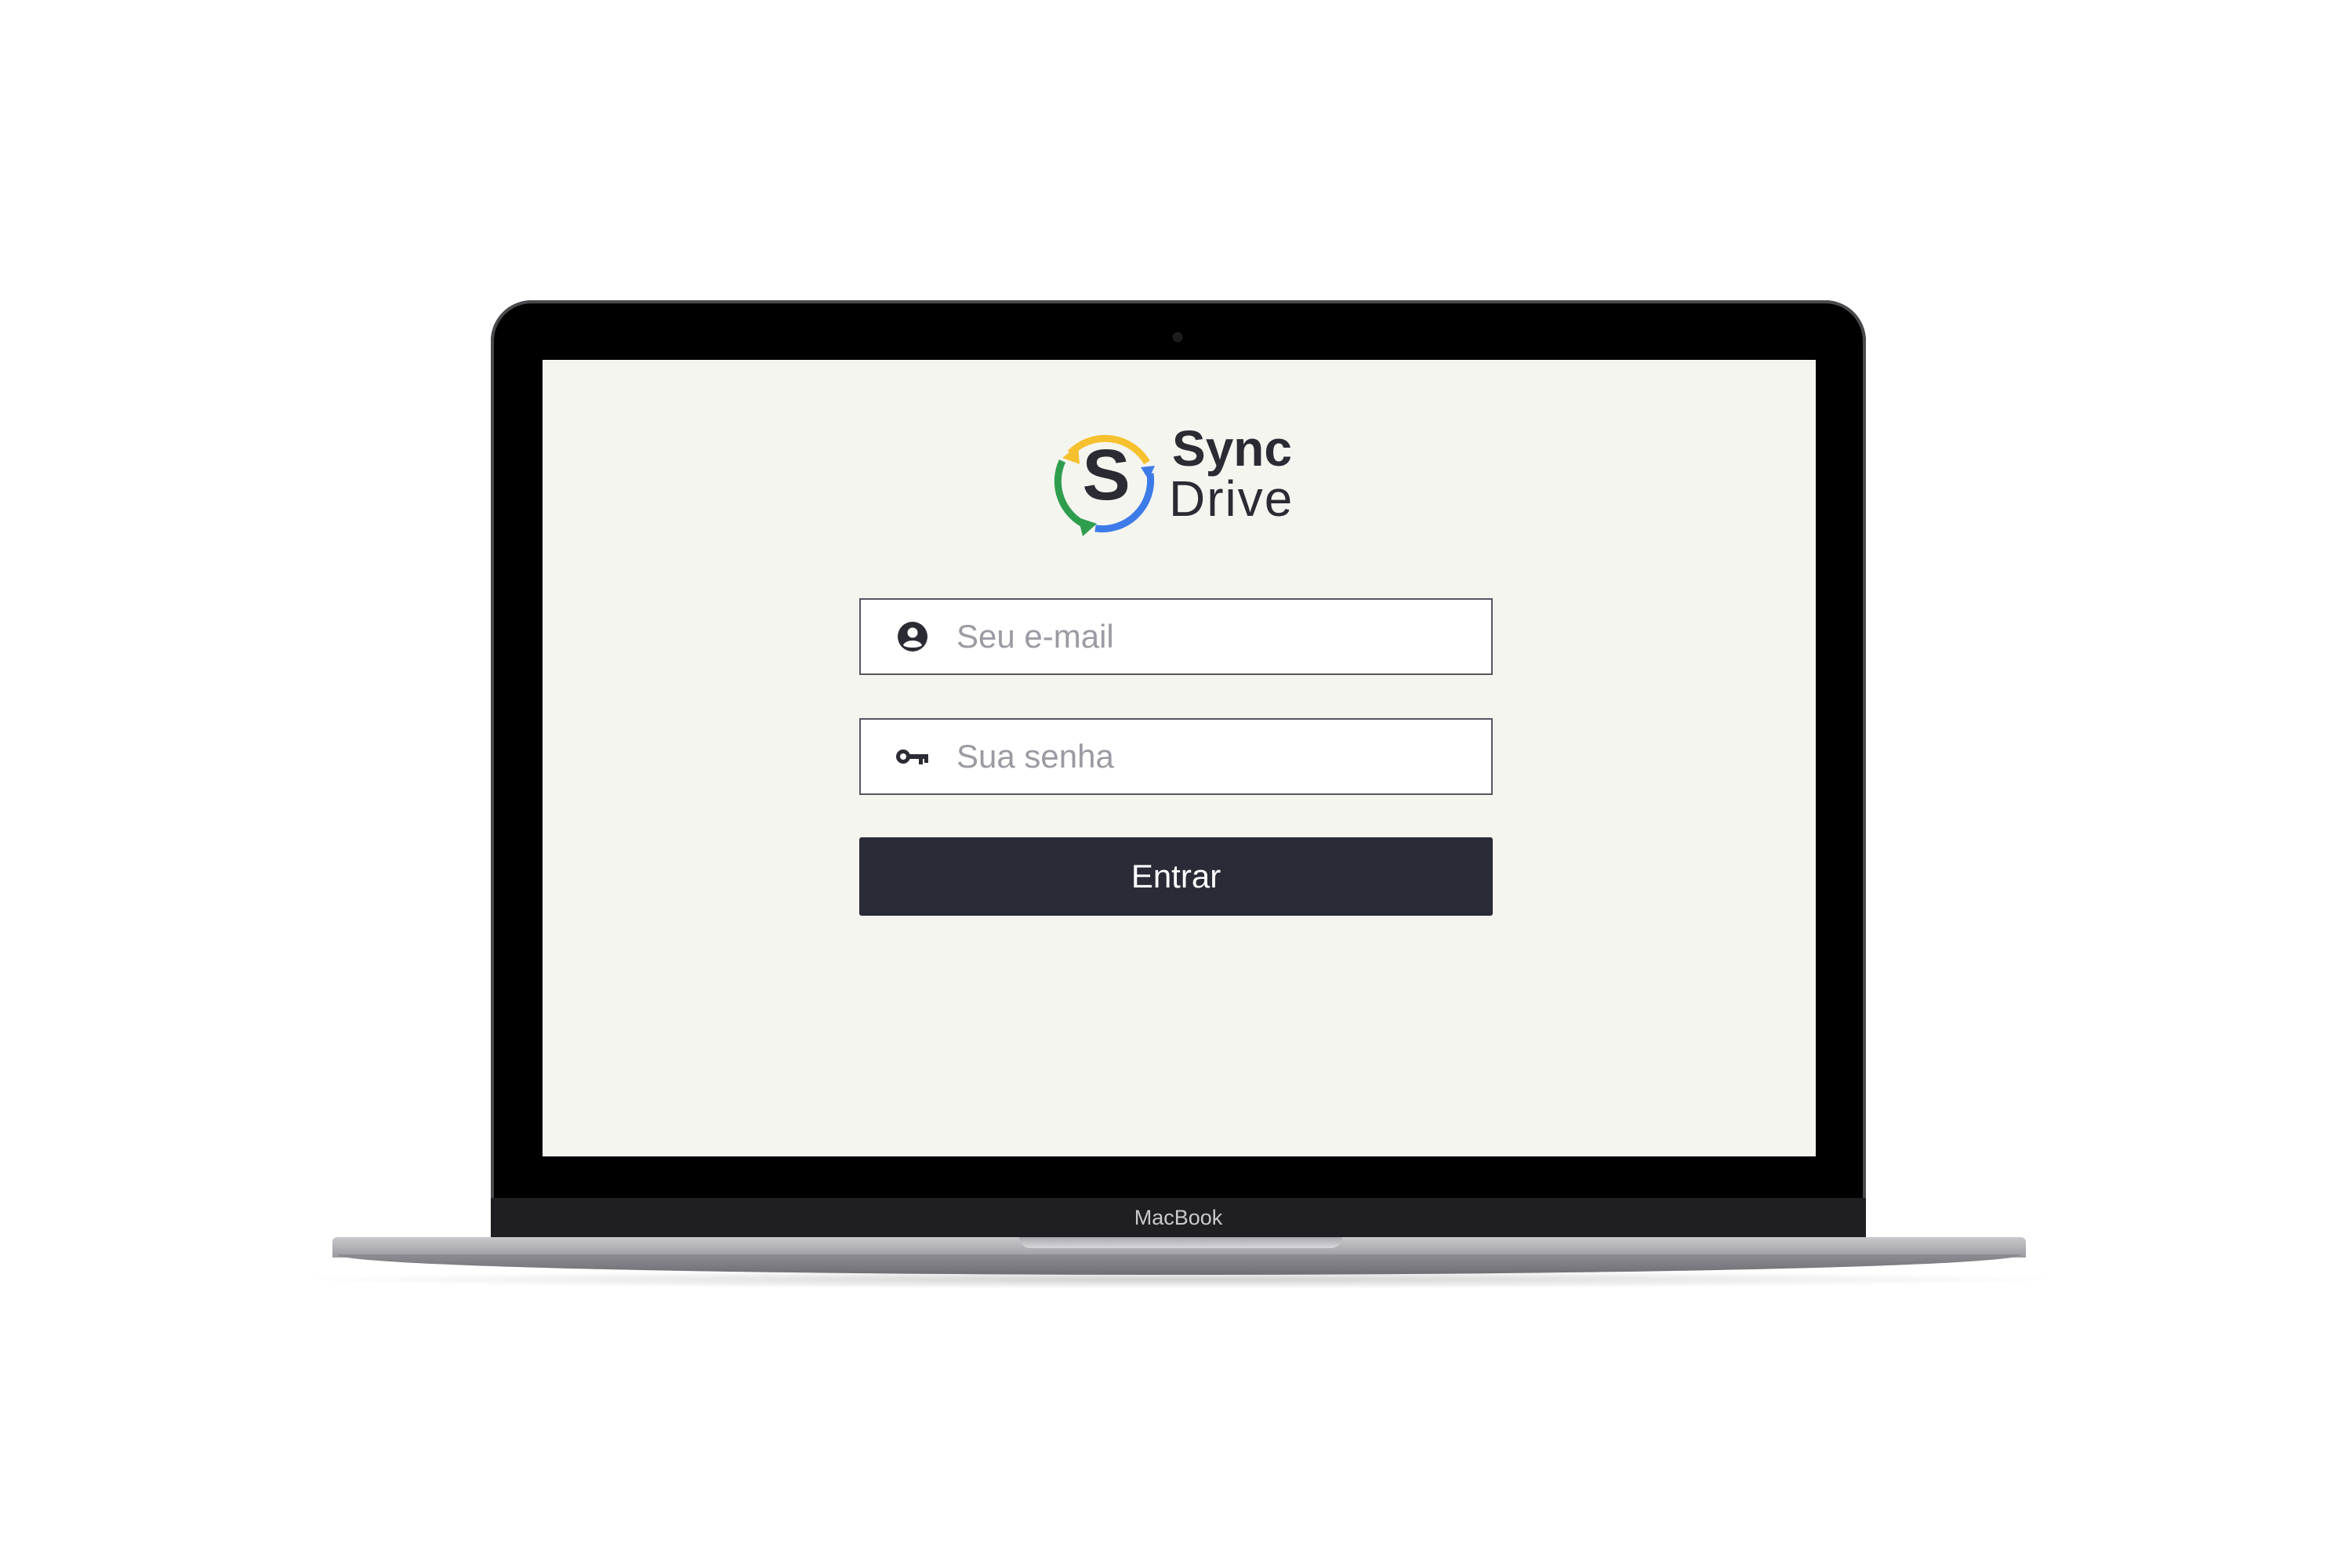 The width and height of the screenshot is (2352, 1568). Describe the element at coordinates (1177, 337) in the screenshot. I see `camera-icon` at that location.